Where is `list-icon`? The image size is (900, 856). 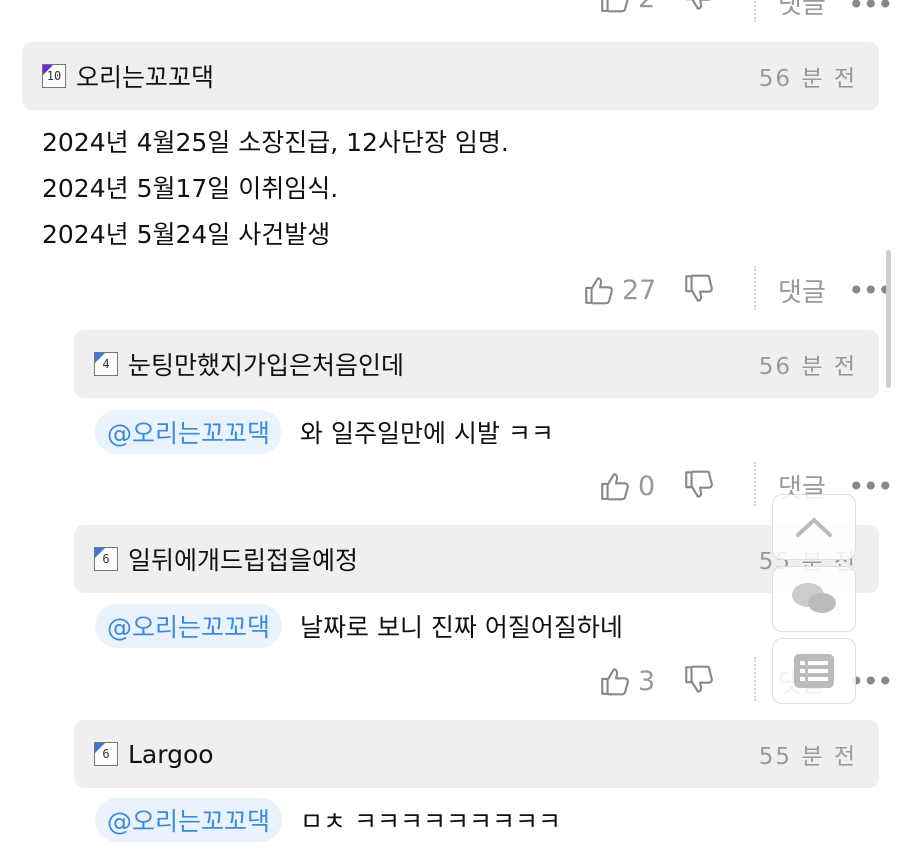
list-icon is located at coordinates (814, 671).